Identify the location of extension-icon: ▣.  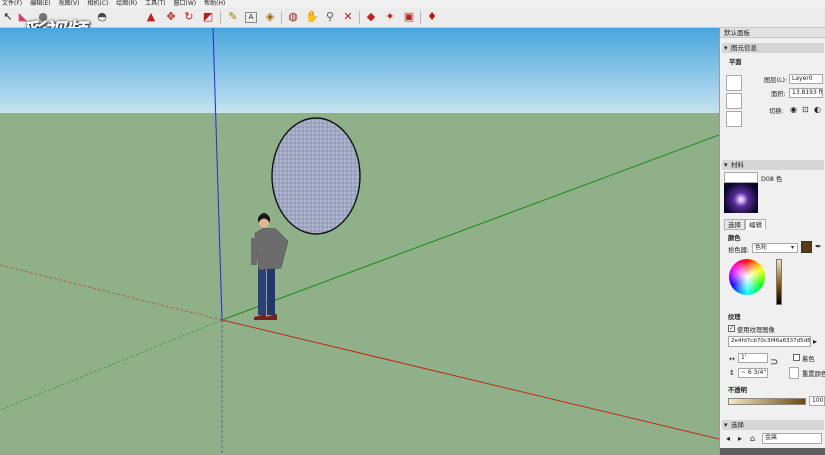
(409, 17).